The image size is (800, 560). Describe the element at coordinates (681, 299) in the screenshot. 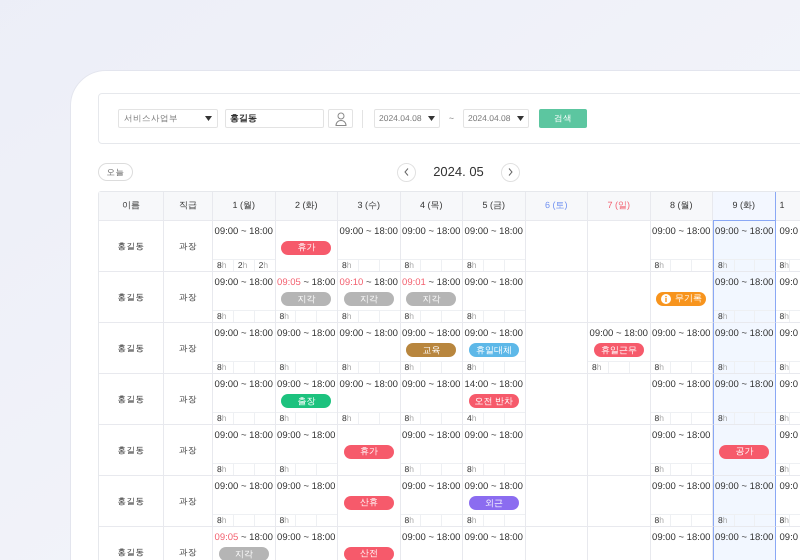

I see `status-badge: 무기록` at that location.